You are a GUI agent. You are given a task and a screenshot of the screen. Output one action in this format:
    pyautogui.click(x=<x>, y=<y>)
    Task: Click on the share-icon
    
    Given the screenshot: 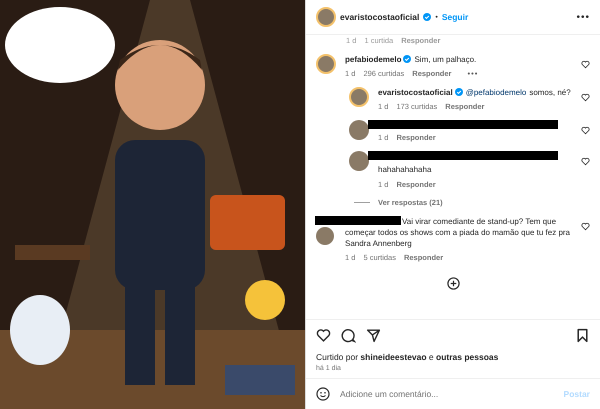 What is the action you would take?
    pyautogui.click(x=373, y=335)
    